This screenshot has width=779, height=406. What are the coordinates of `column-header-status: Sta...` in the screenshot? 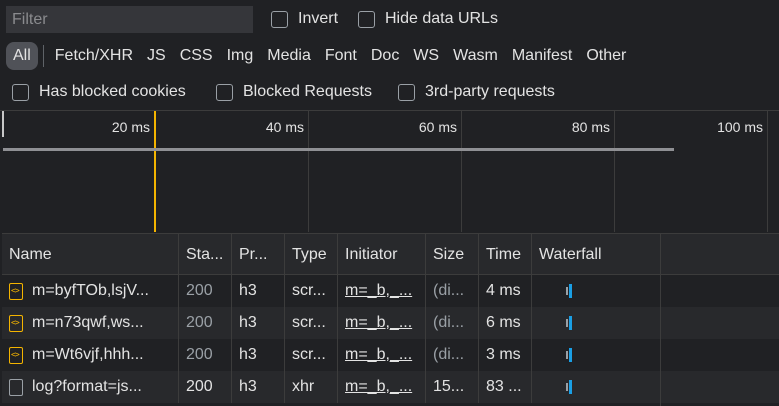 It's located at (205, 254).